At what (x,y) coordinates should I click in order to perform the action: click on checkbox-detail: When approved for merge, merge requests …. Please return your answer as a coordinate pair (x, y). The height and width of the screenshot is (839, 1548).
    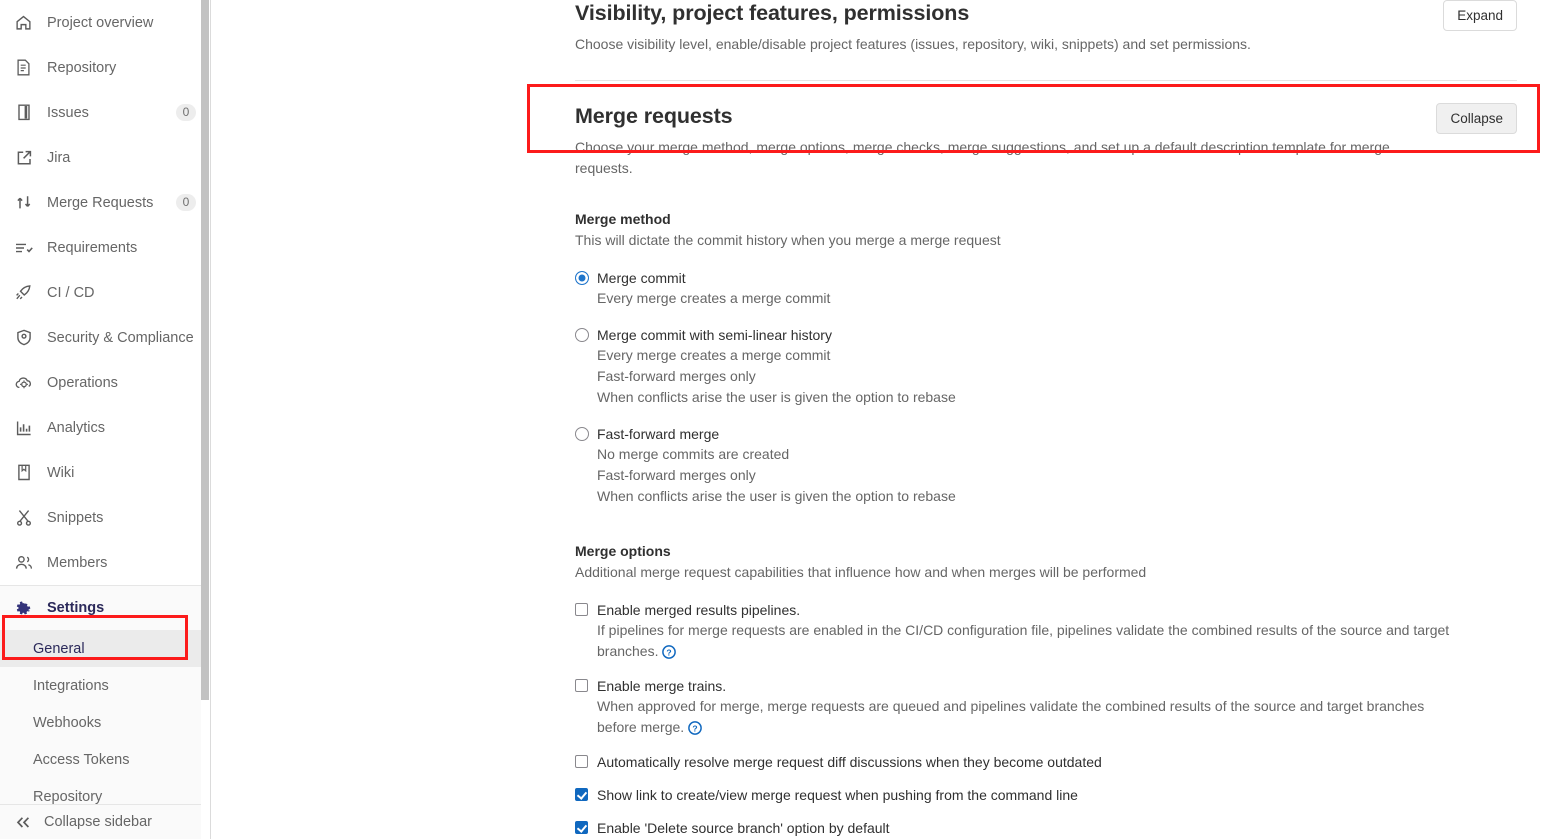
    Looking at the image, I should click on (1011, 716).